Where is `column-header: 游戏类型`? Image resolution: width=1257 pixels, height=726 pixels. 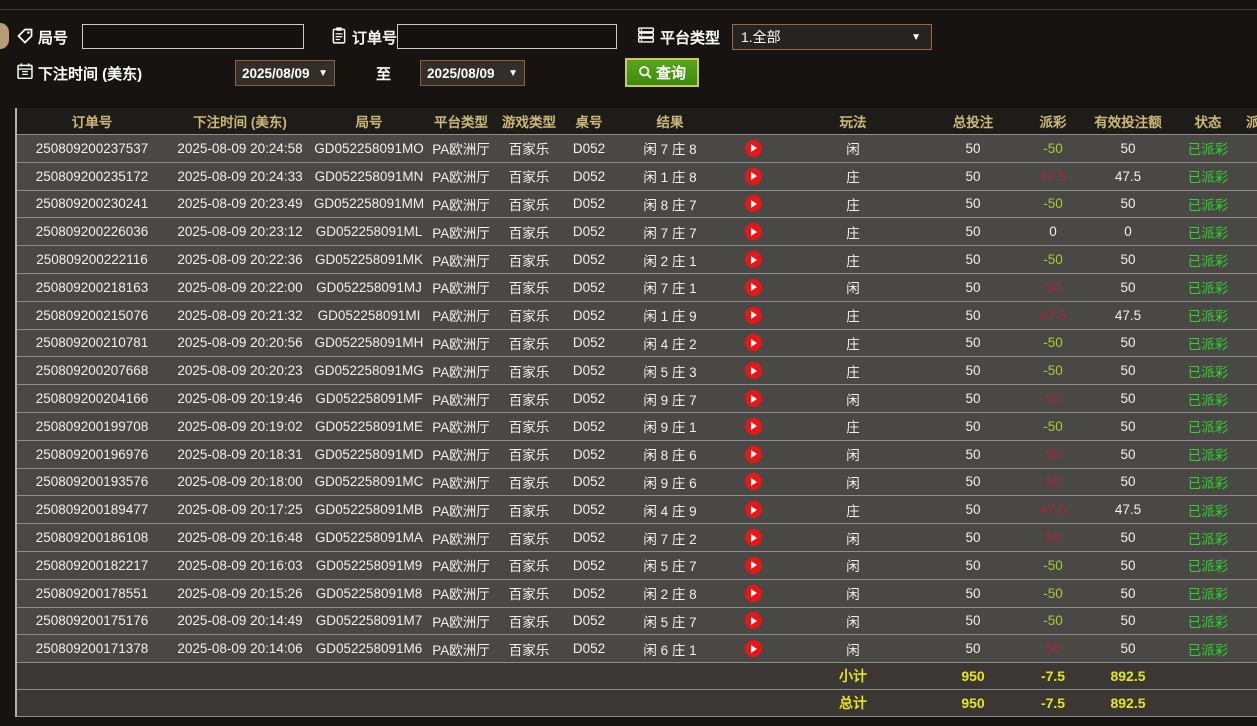 column-header: 游戏类型 is located at coordinates (529, 122).